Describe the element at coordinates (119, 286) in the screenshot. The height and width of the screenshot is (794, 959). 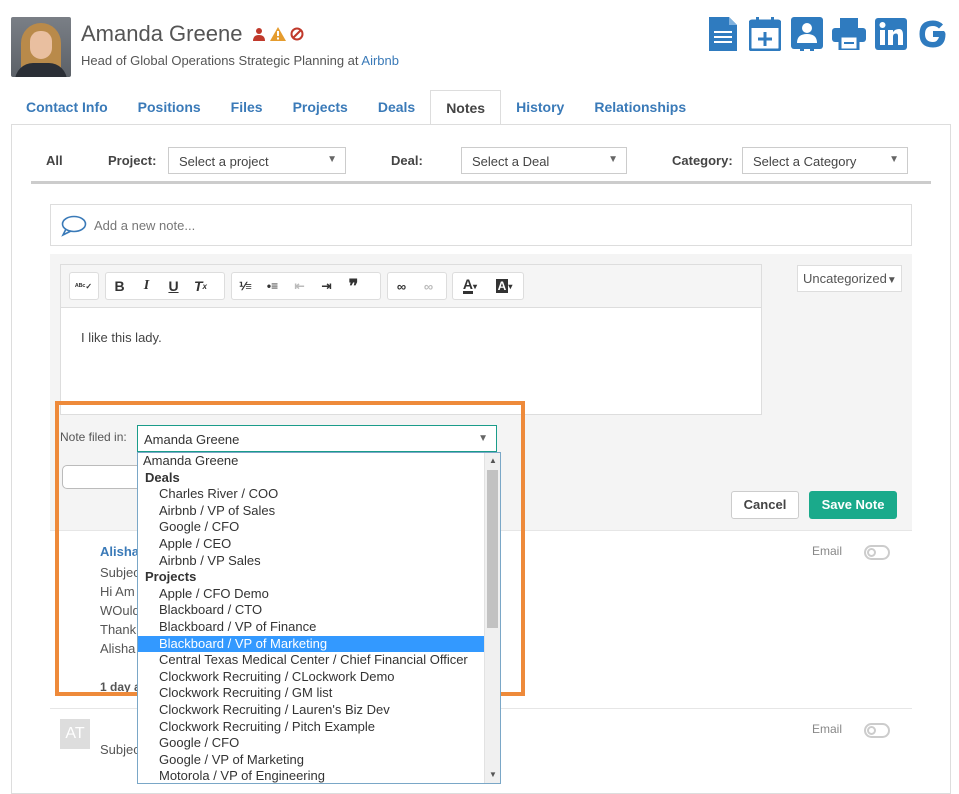
I see `bold-icon: B` at that location.